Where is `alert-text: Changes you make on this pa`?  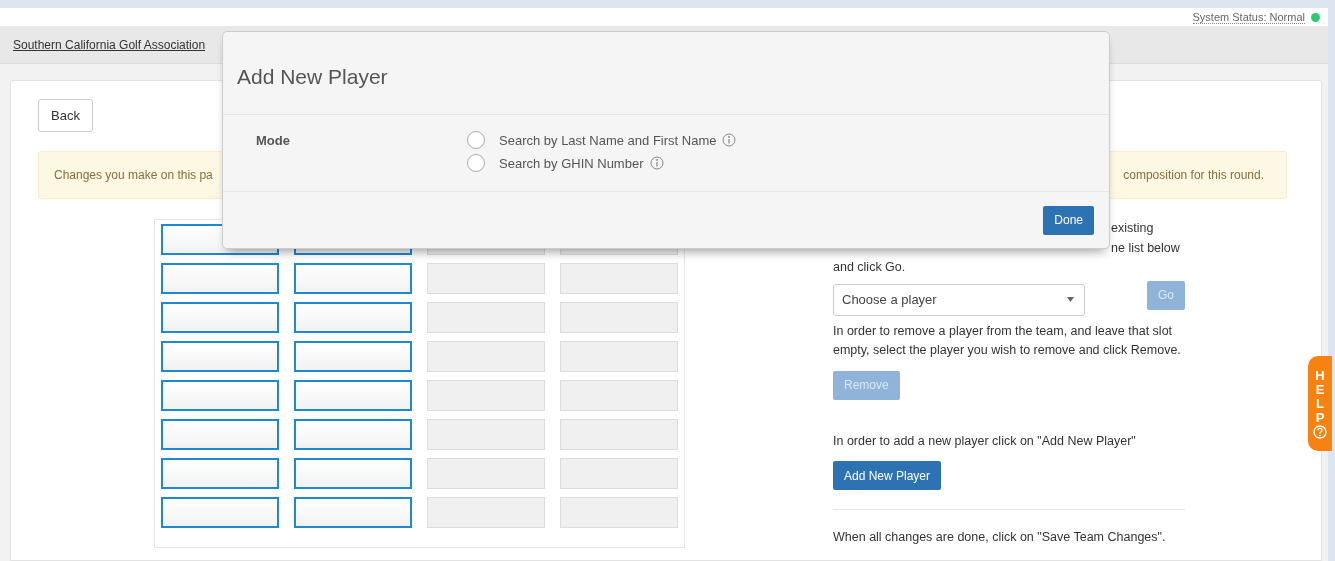 alert-text: Changes you make on this pa is located at coordinates (133, 175).